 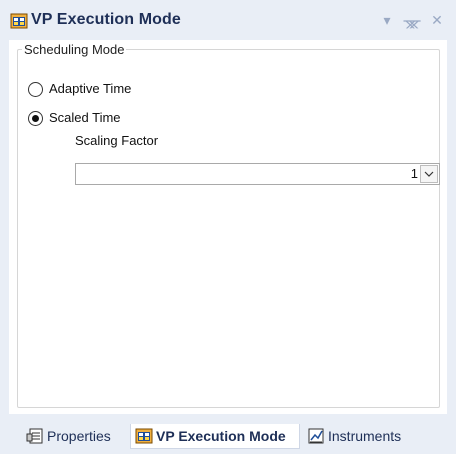 What do you see at coordinates (228, 20) in the screenshot?
I see `panel-title-bar: VP Execution Mode ▾ ᚘ ✕` at bounding box center [228, 20].